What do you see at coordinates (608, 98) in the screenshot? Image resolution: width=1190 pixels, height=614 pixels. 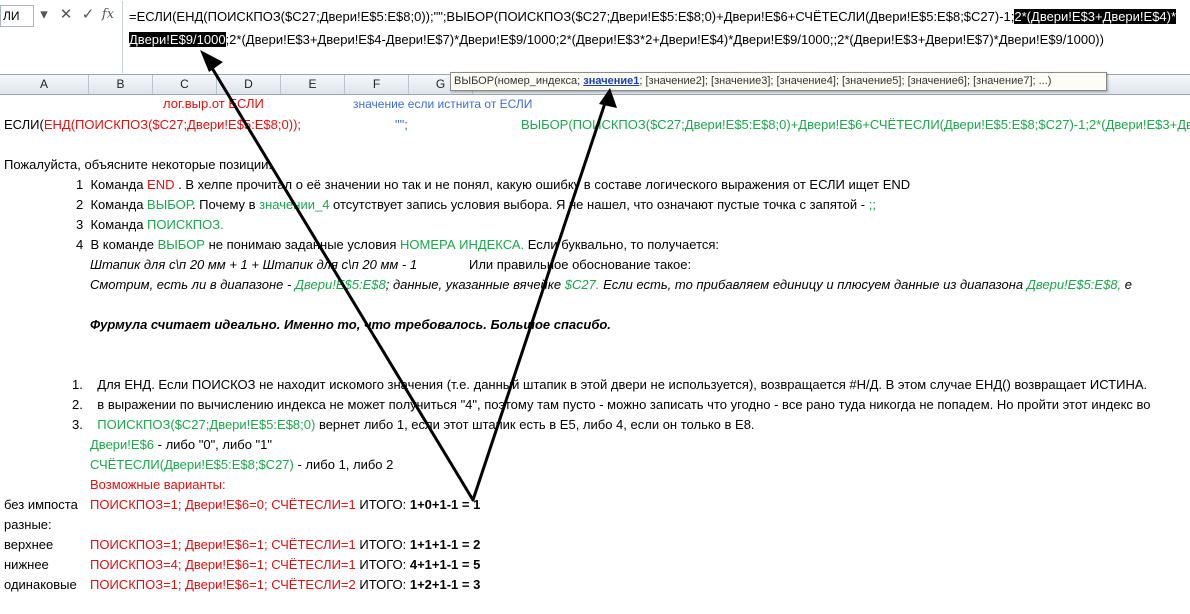 I see `arrow-head-right` at bounding box center [608, 98].